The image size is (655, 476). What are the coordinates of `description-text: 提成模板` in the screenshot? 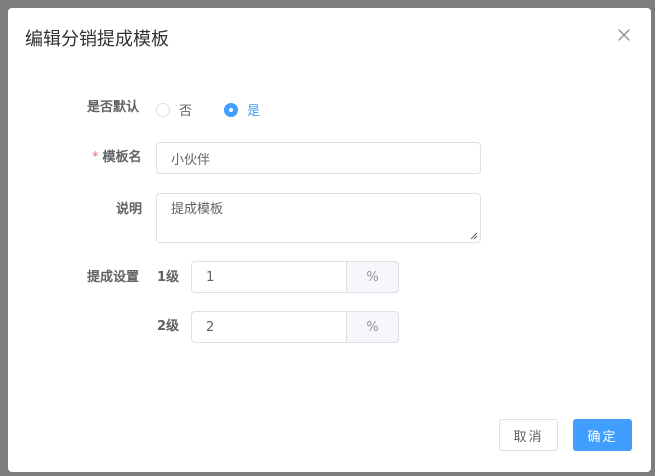 It's located at (197, 209).